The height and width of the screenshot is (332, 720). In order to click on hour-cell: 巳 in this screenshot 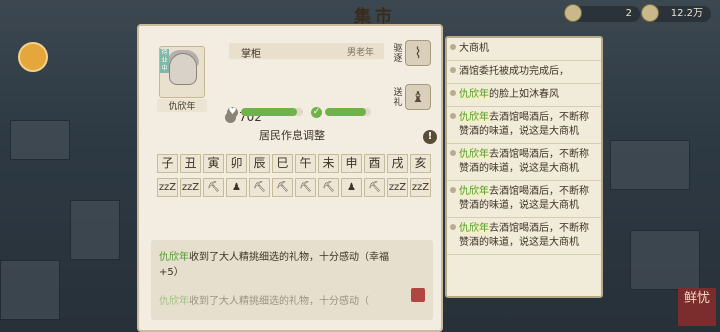, I will do `click(282, 163)`.